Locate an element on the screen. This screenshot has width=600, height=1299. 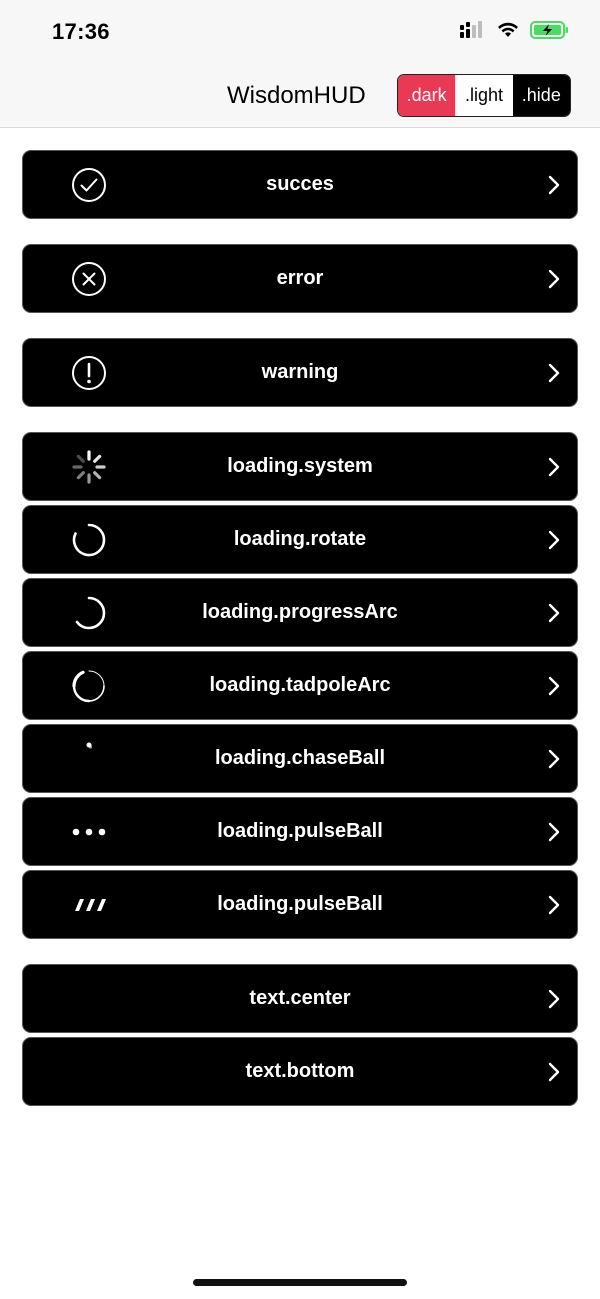
navigation-bar: WisdomHUD .dark .light .hide is located at coordinates (300, 97).